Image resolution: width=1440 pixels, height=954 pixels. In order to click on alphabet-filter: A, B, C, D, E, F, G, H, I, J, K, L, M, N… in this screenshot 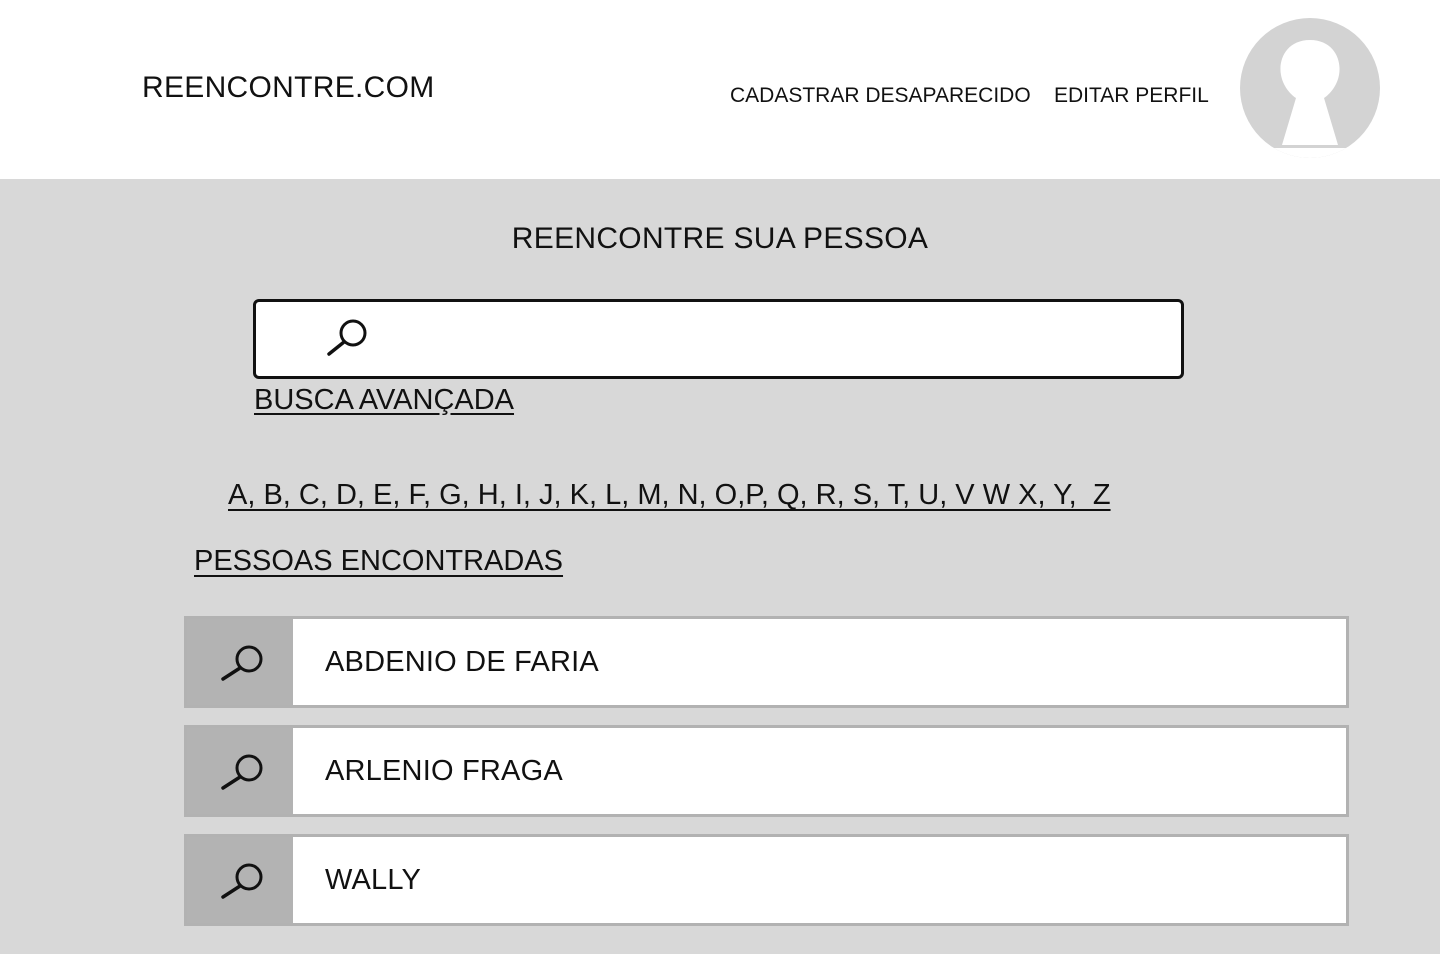, I will do `click(669, 495)`.